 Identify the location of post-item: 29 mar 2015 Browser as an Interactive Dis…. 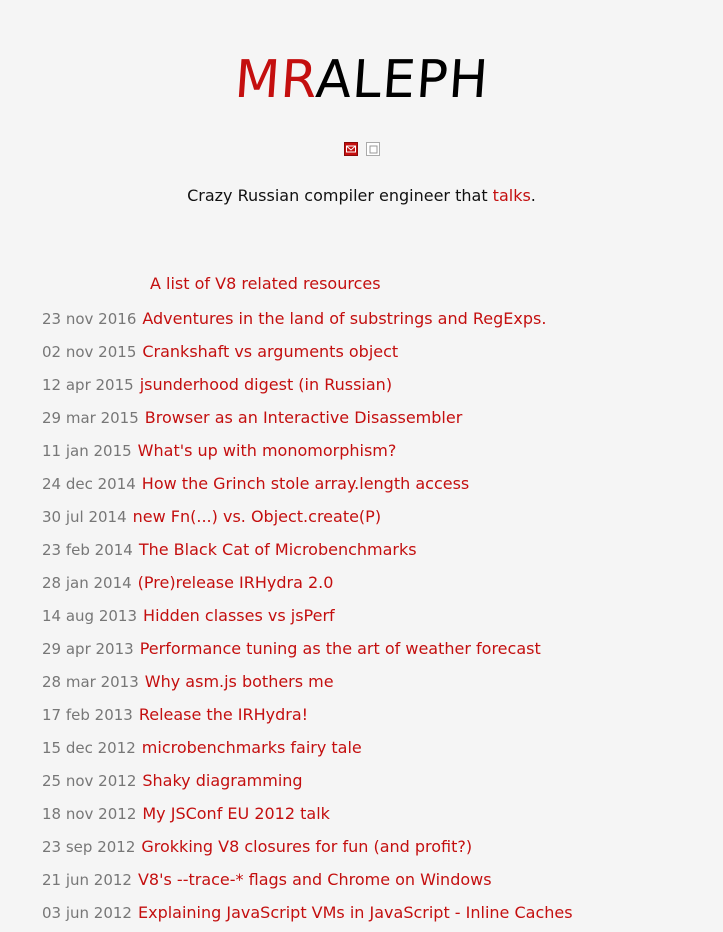
(307, 420).